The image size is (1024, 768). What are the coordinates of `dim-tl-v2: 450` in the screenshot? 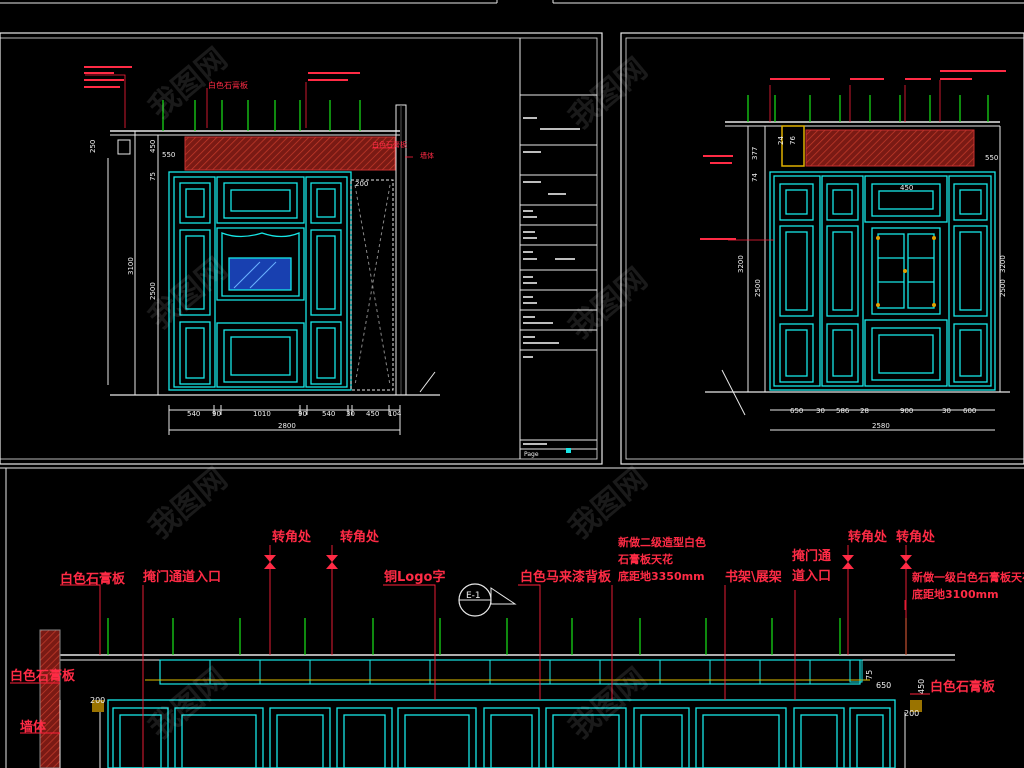 It's located at (153, 146).